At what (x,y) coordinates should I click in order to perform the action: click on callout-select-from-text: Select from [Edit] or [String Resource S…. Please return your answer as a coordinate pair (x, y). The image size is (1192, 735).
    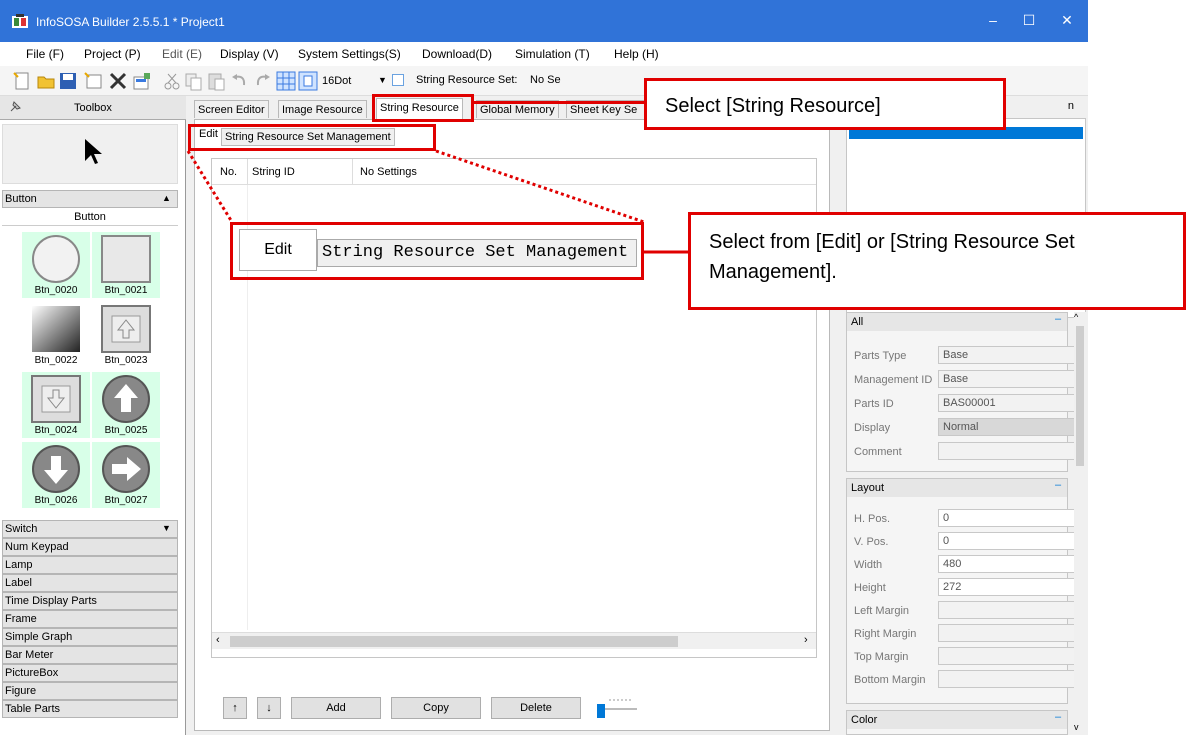
    Looking at the image, I should click on (892, 257).